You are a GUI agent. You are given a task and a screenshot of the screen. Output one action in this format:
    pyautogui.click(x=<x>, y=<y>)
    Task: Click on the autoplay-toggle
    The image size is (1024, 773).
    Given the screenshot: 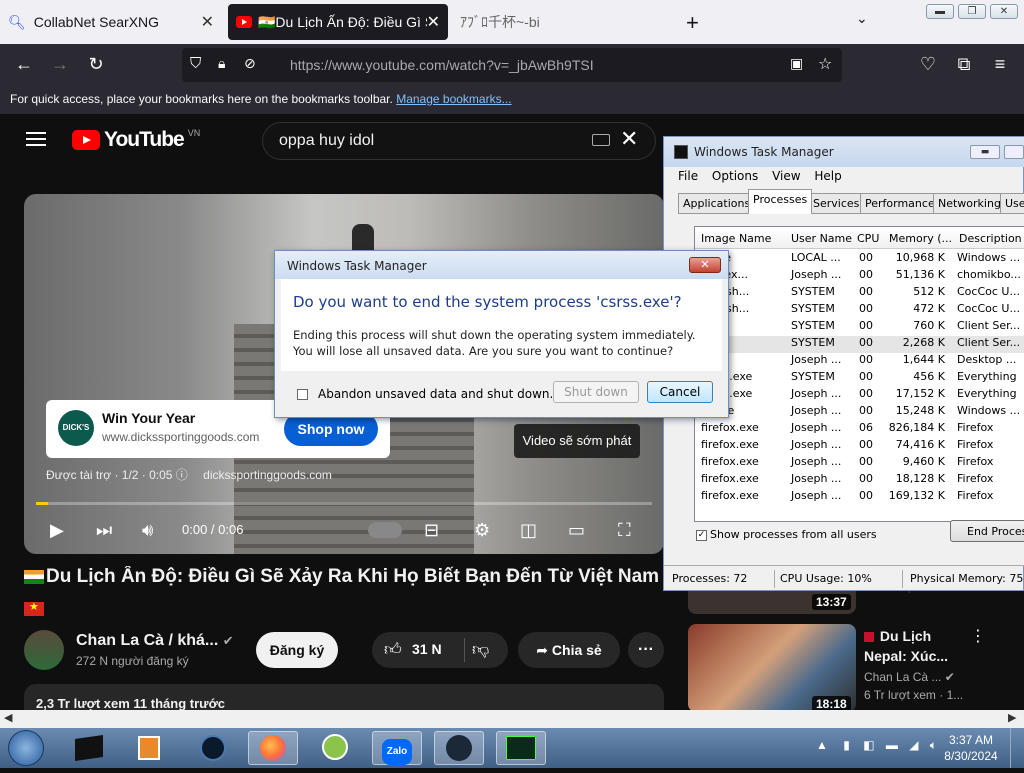 What is the action you would take?
    pyautogui.click(x=385, y=530)
    